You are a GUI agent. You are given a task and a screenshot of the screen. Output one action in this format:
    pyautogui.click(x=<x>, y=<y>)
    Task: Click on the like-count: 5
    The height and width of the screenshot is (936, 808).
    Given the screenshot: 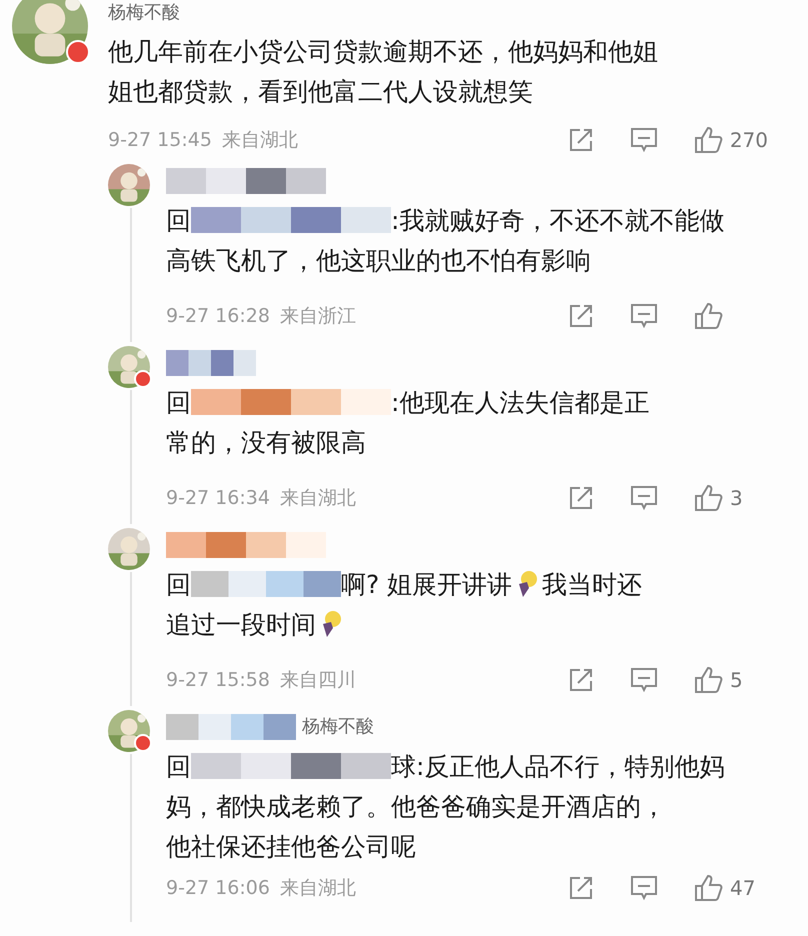 What is the action you would take?
    pyautogui.click(x=736, y=680)
    